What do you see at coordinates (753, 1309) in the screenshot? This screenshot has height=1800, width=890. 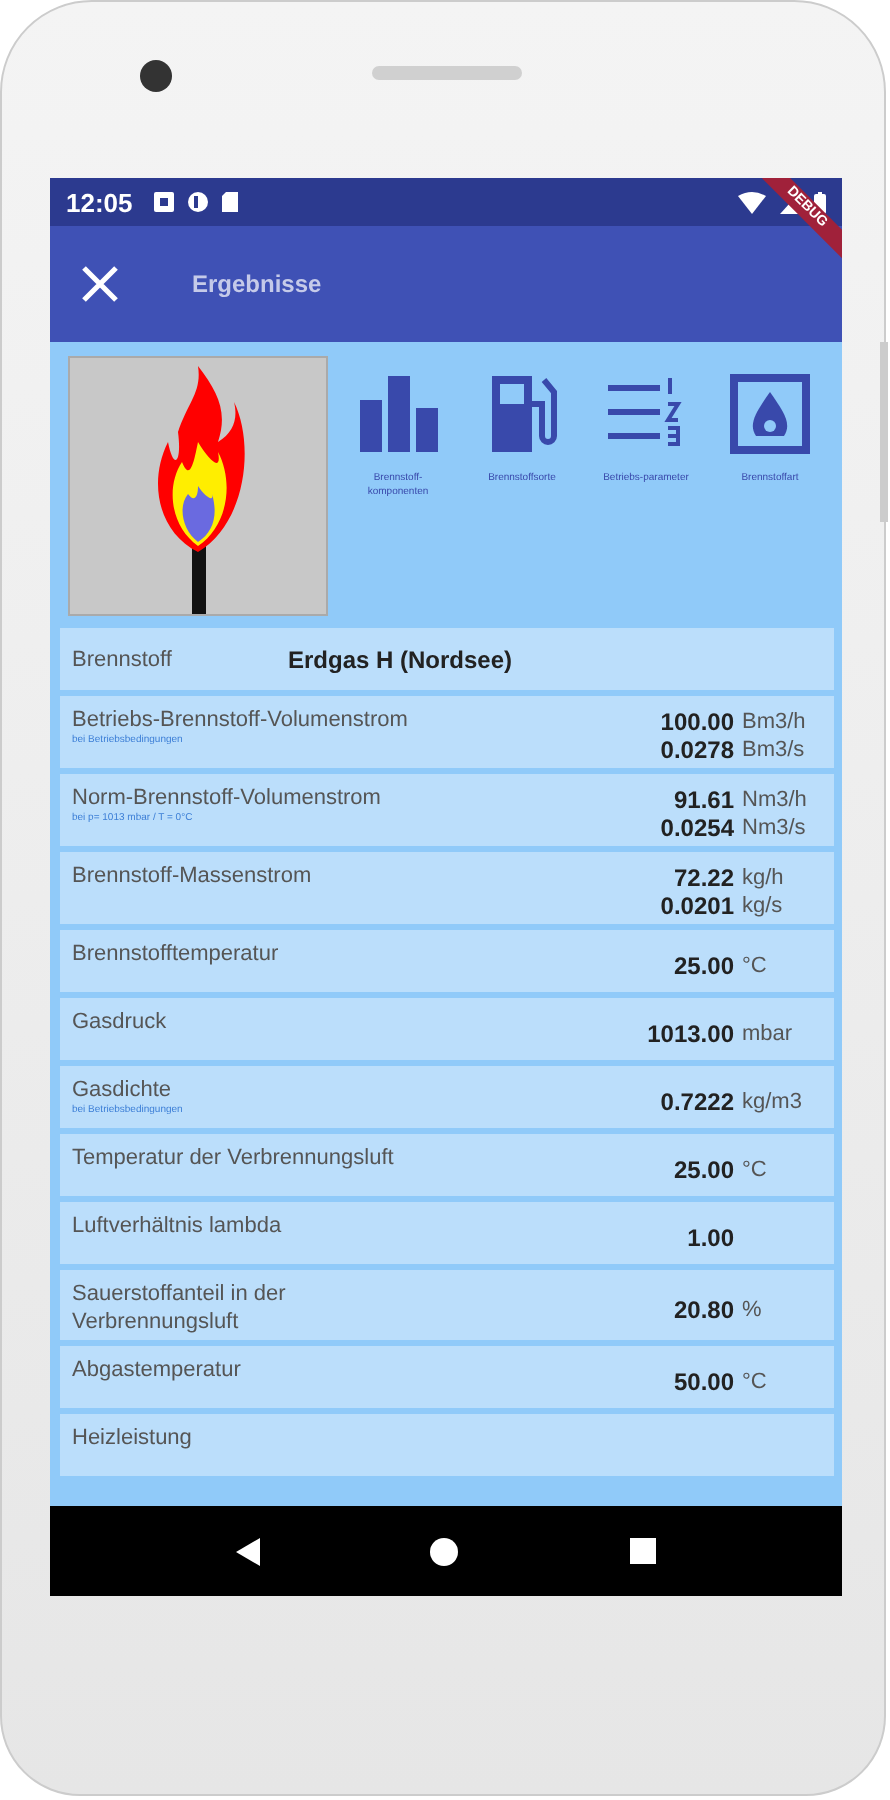 I see `result-unit: %` at bounding box center [753, 1309].